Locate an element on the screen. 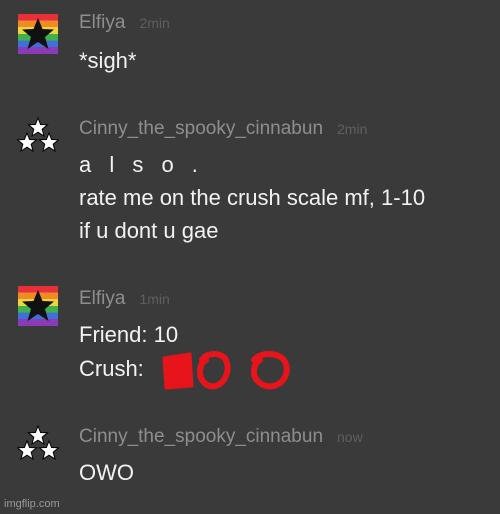  message-header: Elfiya 1min is located at coordinates (124, 299).